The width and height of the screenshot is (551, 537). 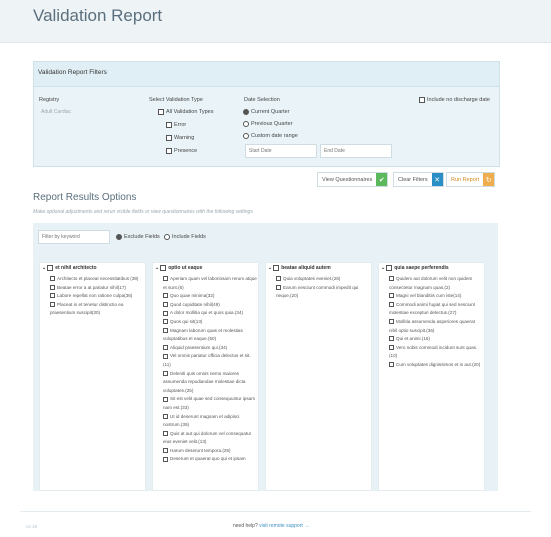 What do you see at coordinates (275, 511) in the screenshot?
I see `footer-divider` at bounding box center [275, 511].